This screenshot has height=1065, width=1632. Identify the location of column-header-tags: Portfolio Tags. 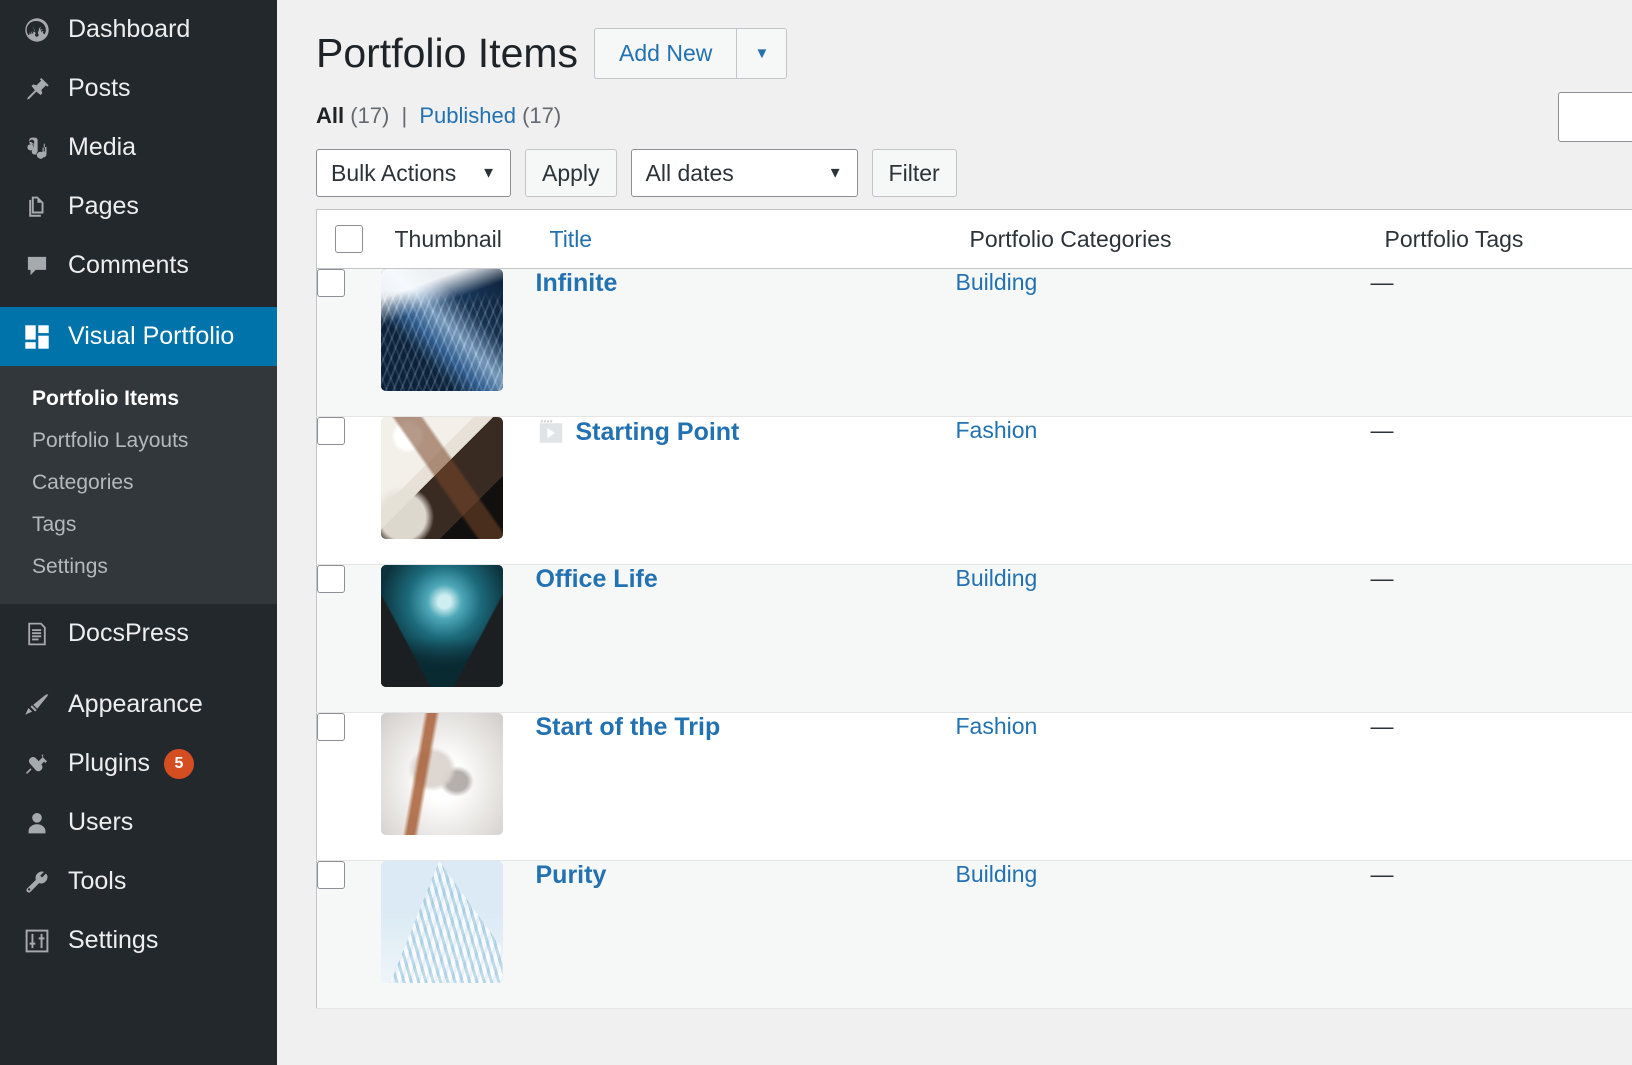
(1501, 239).